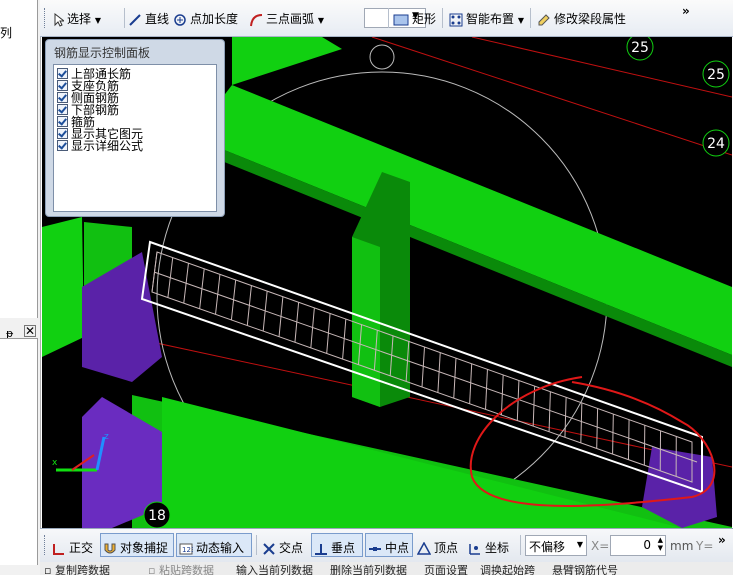 Image resolution: width=733 pixels, height=575 pixels. What do you see at coordinates (269, 548) in the screenshot?
I see `intersection-icon` at bounding box center [269, 548].